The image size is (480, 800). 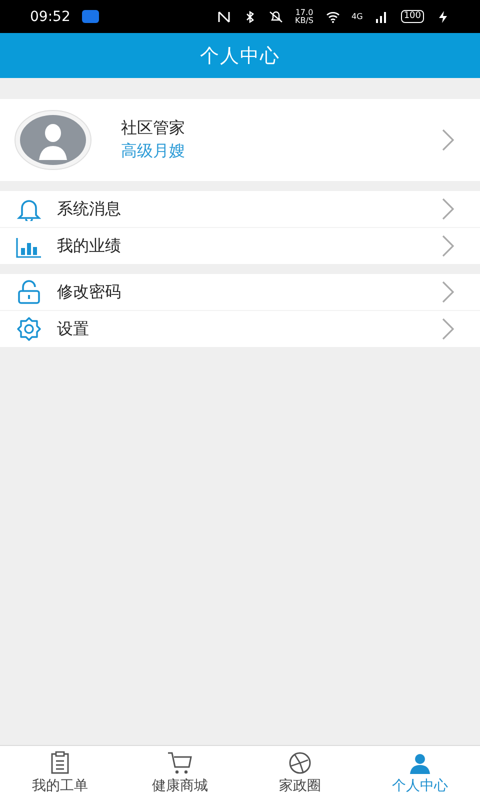 What do you see at coordinates (29, 329) in the screenshot?
I see `settings-icon` at bounding box center [29, 329].